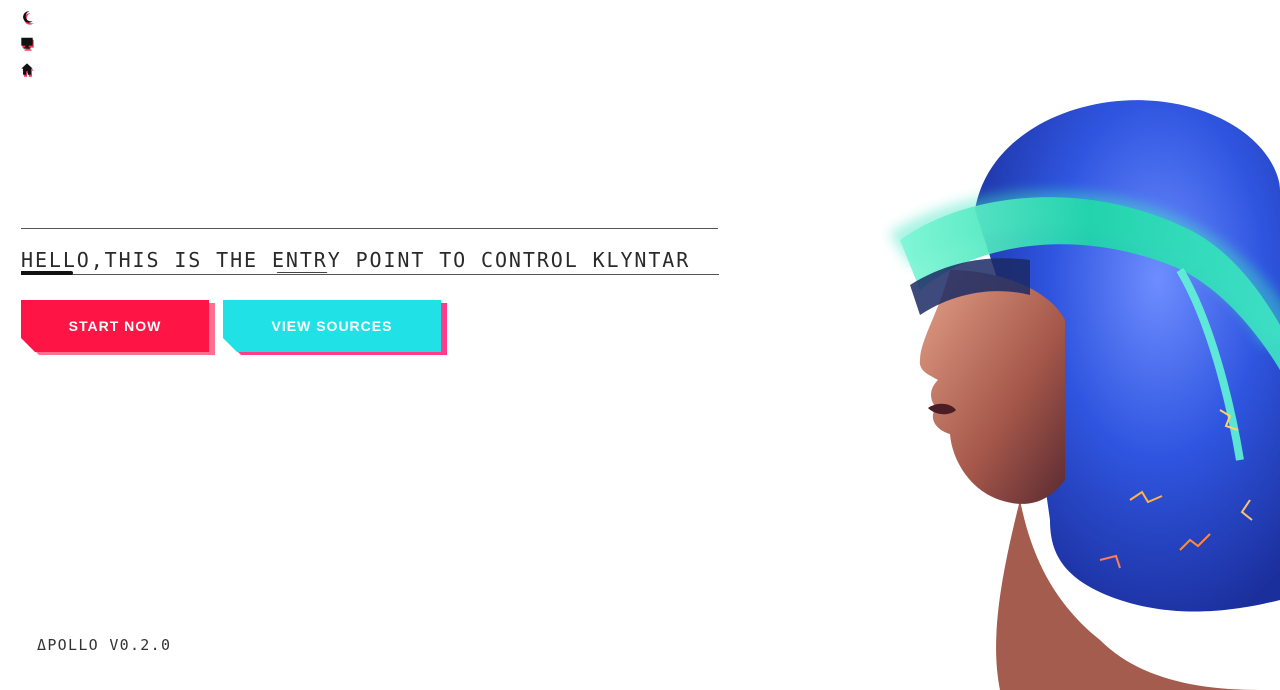 Image resolution: width=1280 pixels, height=690 pixels. Describe the element at coordinates (104, 645) in the screenshot. I see `version-label: ΔPOLLO V0.2.0` at that location.